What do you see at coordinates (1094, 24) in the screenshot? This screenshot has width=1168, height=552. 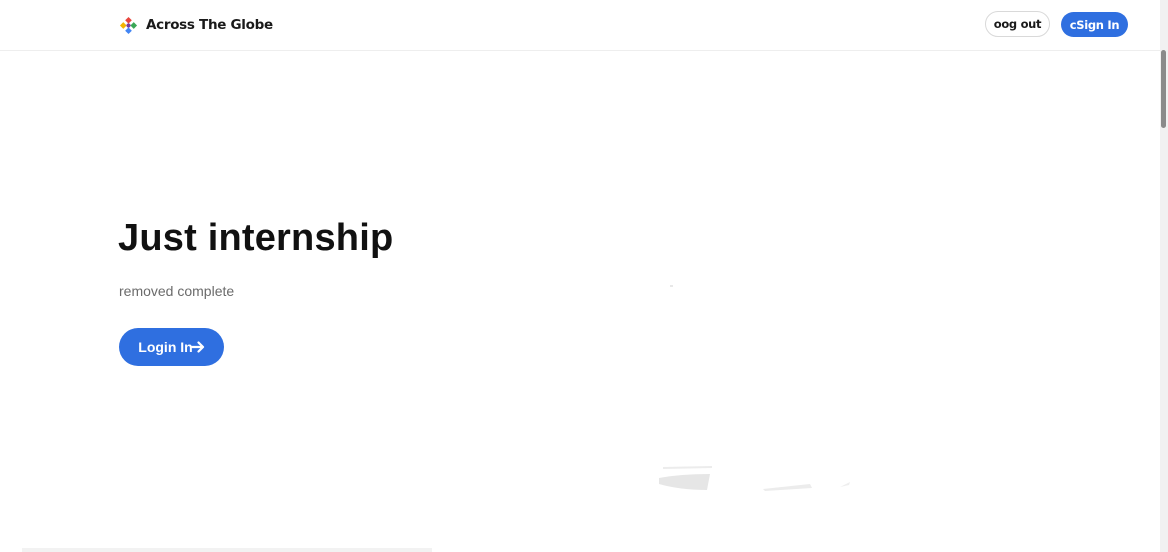 I see `sign-in-button: cSign In` at bounding box center [1094, 24].